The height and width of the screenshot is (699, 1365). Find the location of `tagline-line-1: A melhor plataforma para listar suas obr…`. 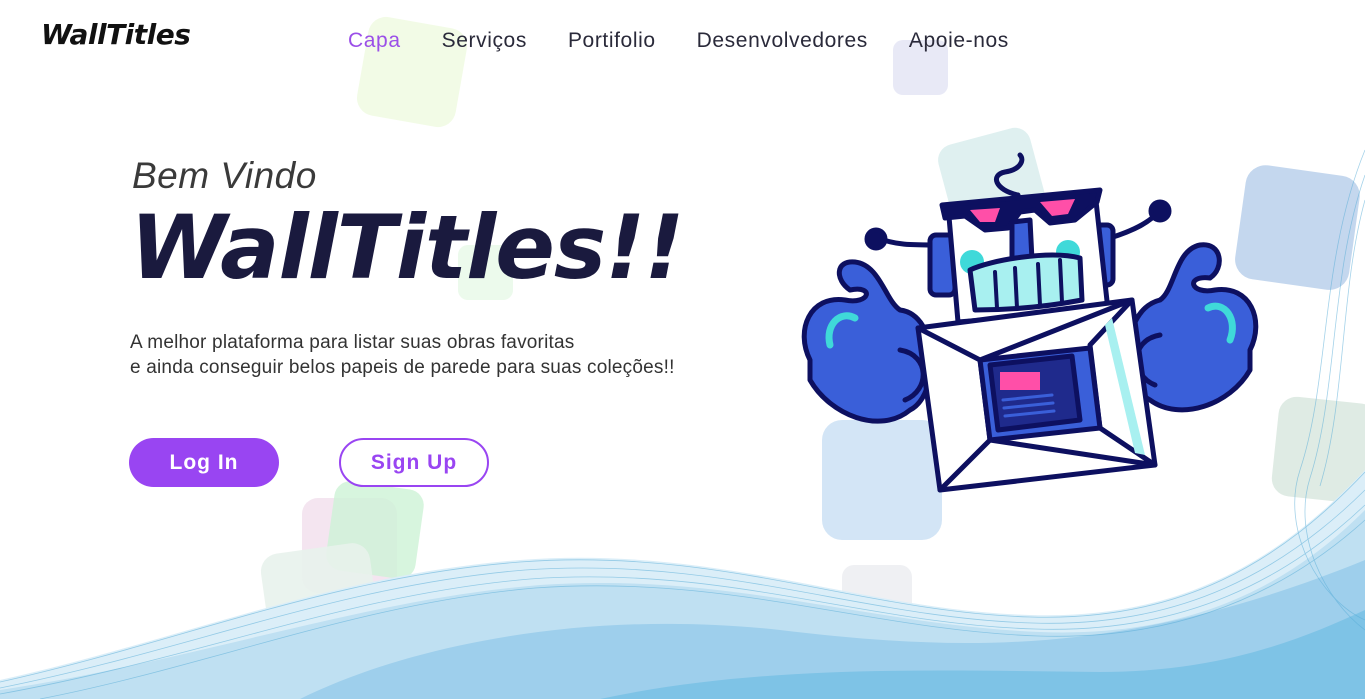

tagline-line-1: A melhor plataforma para listar suas obr… is located at coordinates (352, 342).